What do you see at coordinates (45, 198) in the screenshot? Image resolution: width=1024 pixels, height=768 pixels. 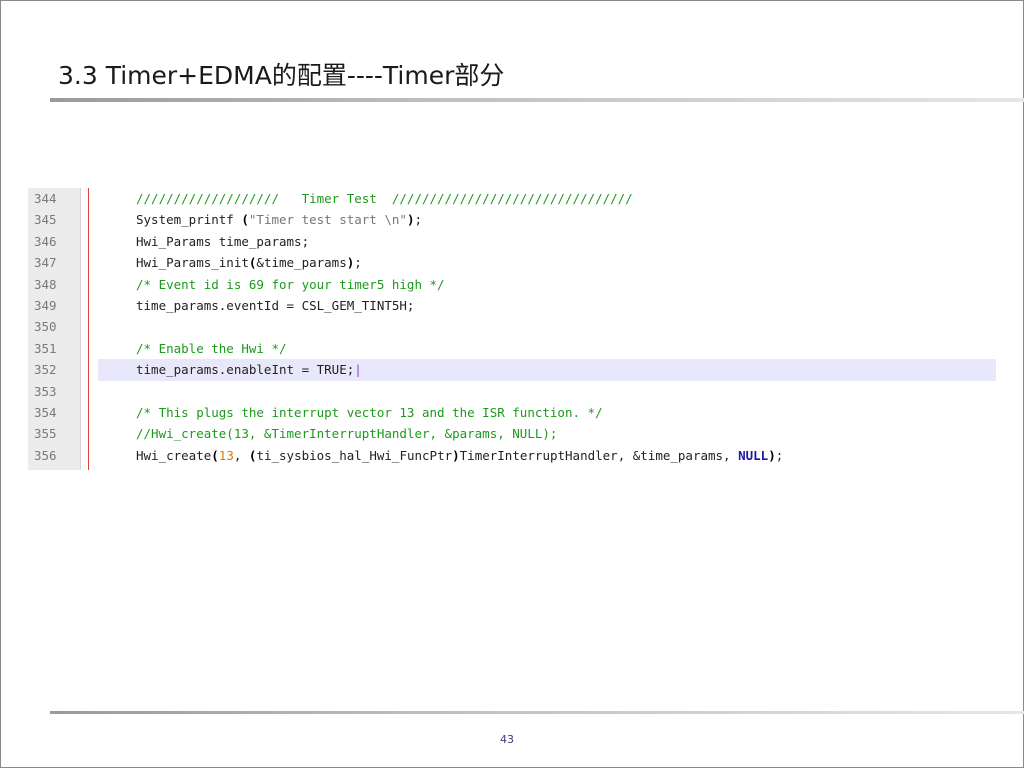 I see `line-number: 344` at bounding box center [45, 198].